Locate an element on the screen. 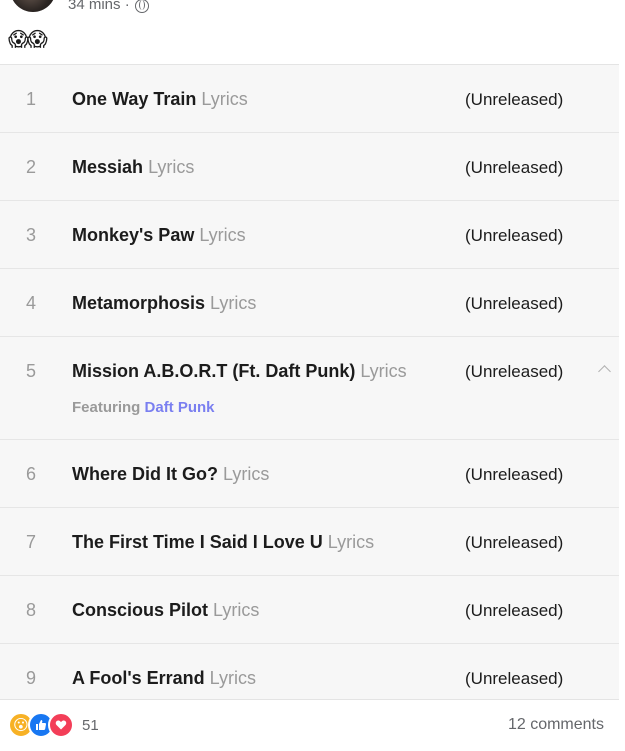  post-footer: 😮 51 12 comments is located at coordinates (309, 725).